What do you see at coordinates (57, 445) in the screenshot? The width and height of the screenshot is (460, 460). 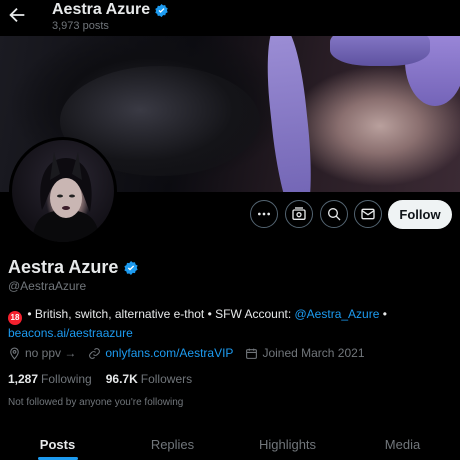 I see `tab-posts: Posts` at bounding box center [57, 445].